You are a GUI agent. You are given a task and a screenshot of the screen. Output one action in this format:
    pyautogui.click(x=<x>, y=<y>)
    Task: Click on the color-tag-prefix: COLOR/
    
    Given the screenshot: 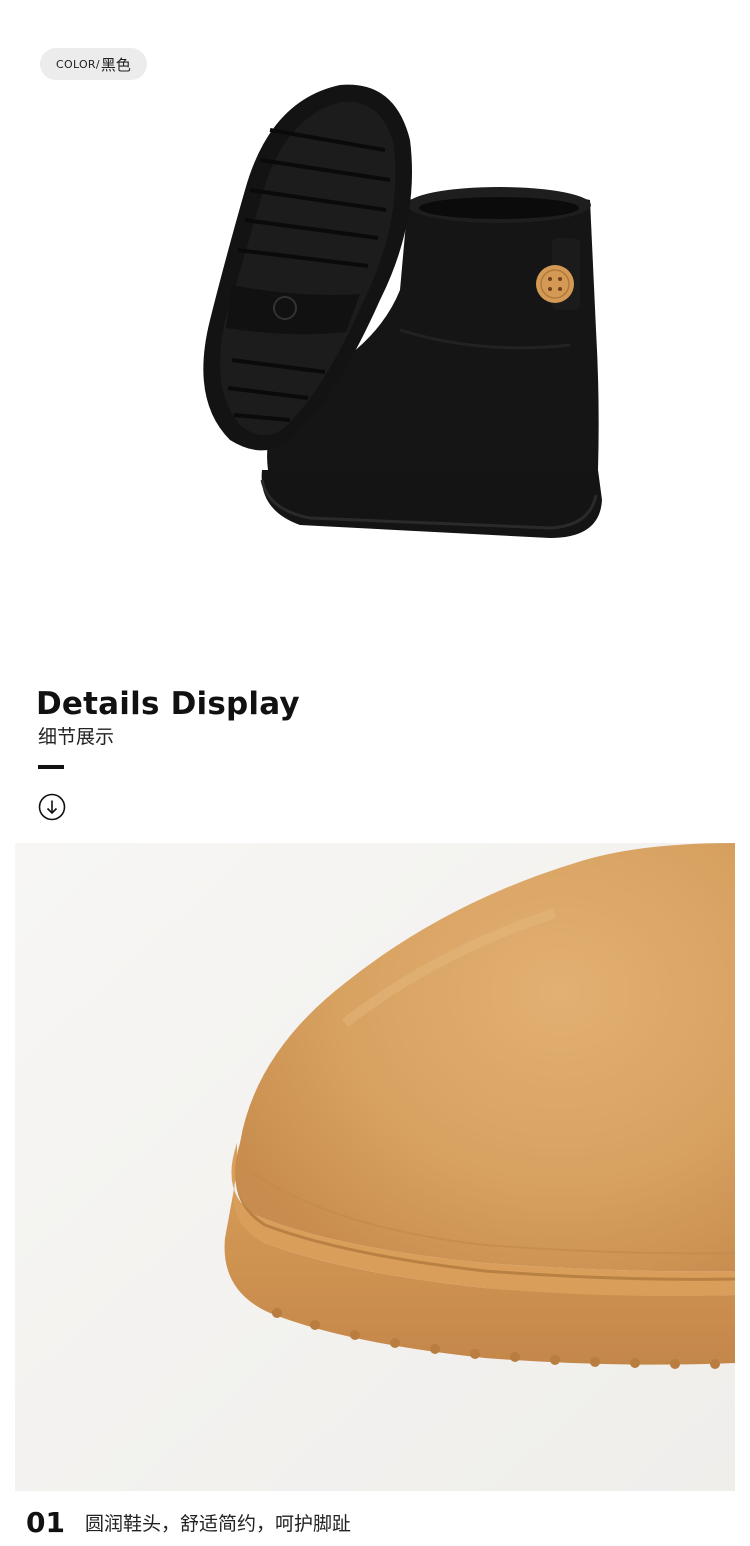 What is the action you would take?
    pyautogui.click(x=78, y=64)
    